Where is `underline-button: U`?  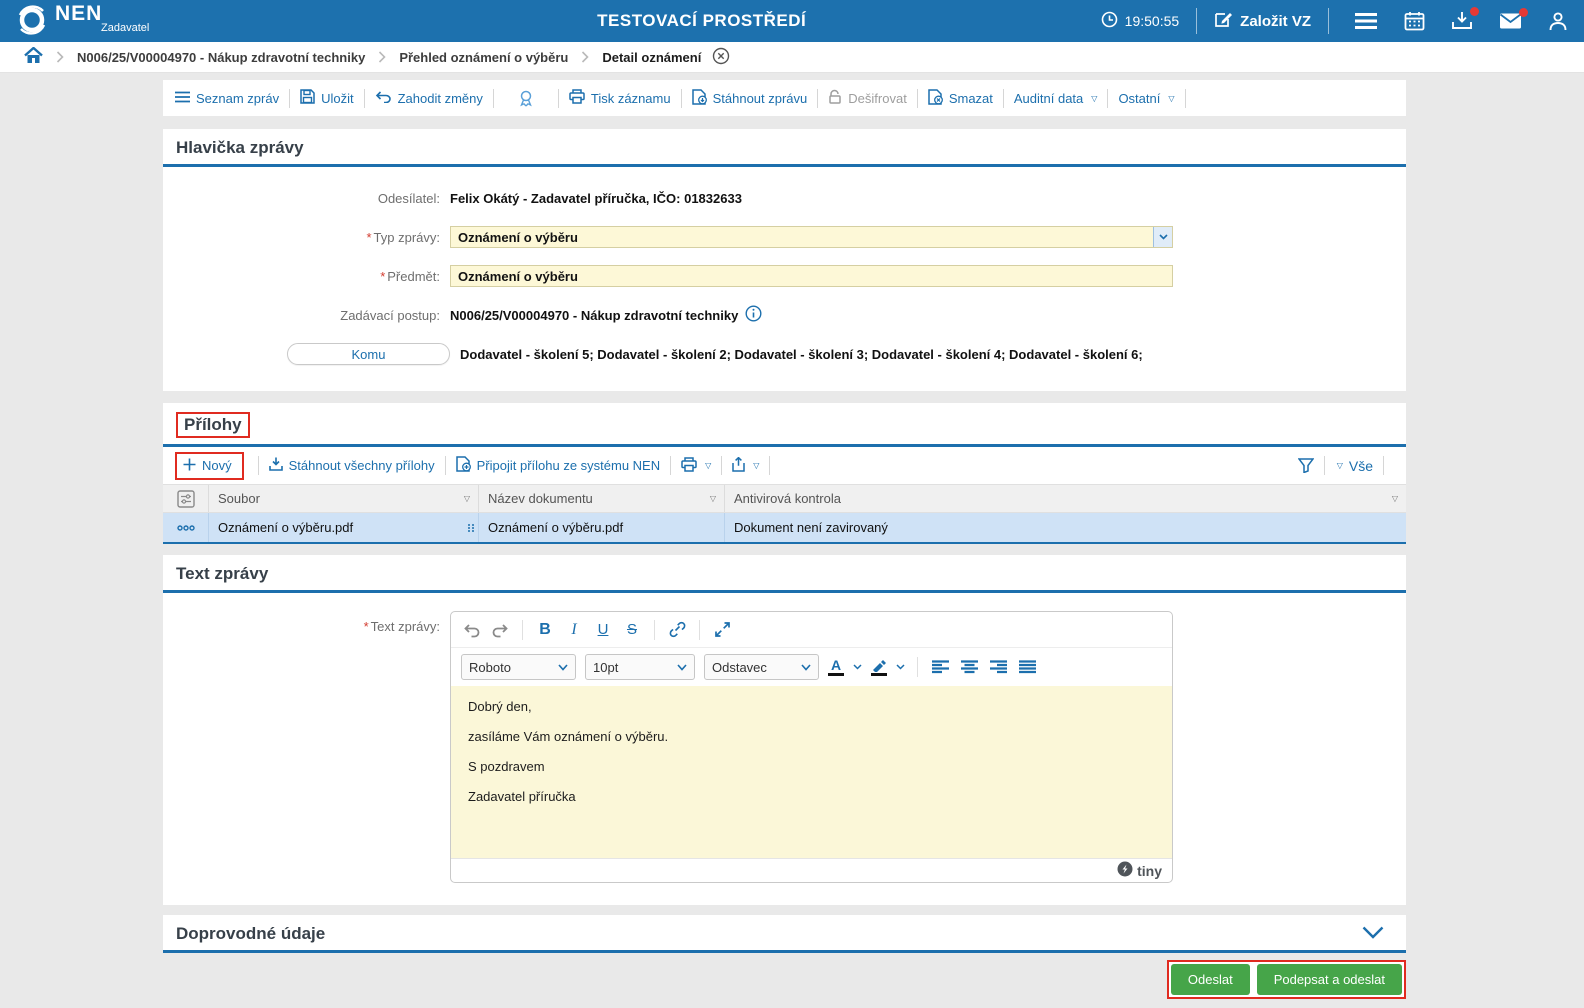
underline-button: U is located at coordinates (603, 629).